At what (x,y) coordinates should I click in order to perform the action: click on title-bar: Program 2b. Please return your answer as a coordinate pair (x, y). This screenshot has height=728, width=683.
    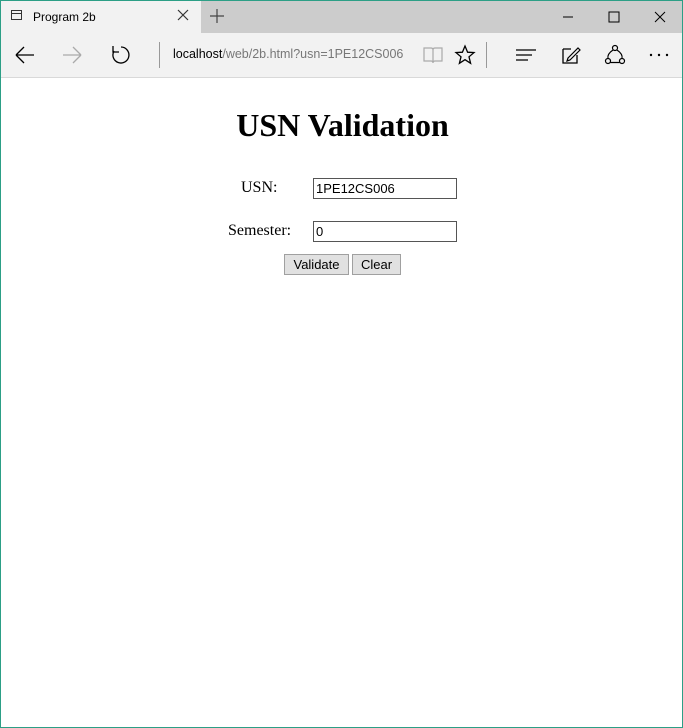
    Looking at the image, I should click on (341, 17).